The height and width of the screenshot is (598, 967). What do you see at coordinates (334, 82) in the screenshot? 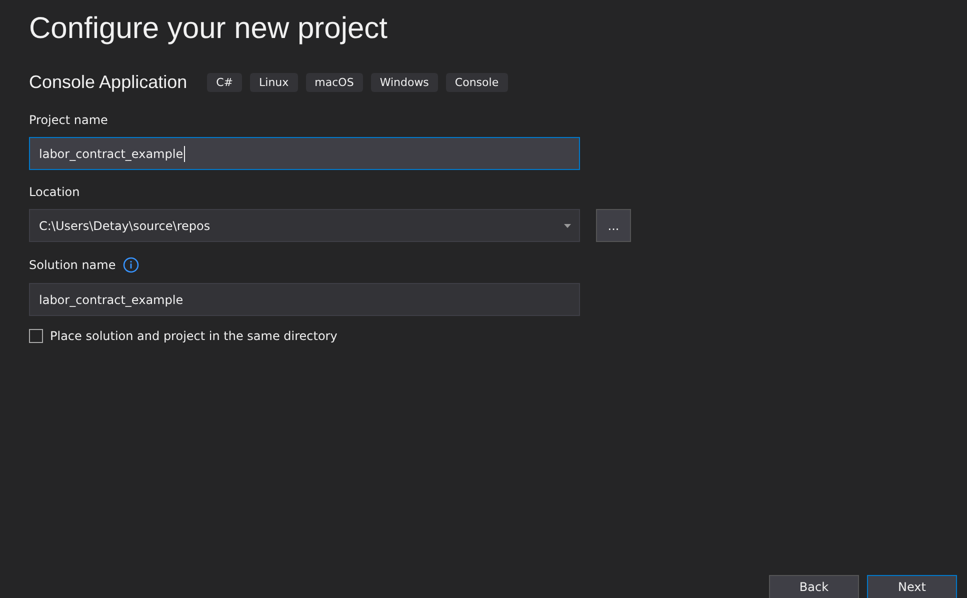
I see `tag: macOS` at bounding box center [334, 82].